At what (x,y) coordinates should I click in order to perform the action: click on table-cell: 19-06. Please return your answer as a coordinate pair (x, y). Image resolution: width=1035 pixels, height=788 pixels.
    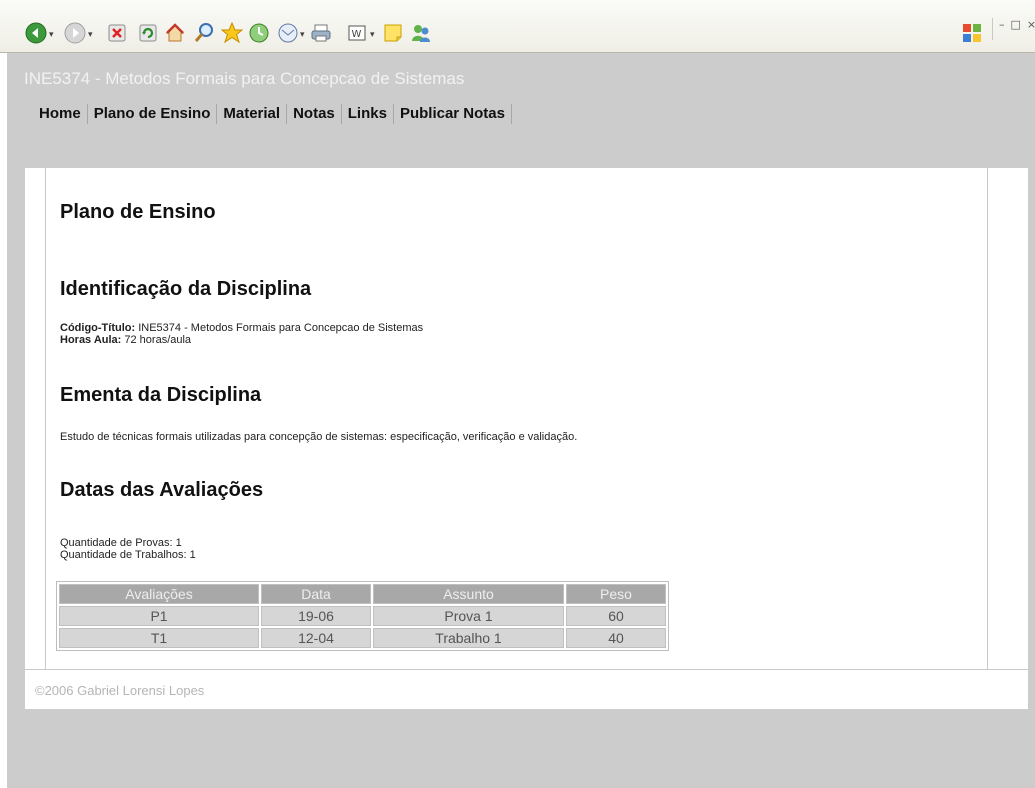
    Looking at the image, I should click on (316, 616).